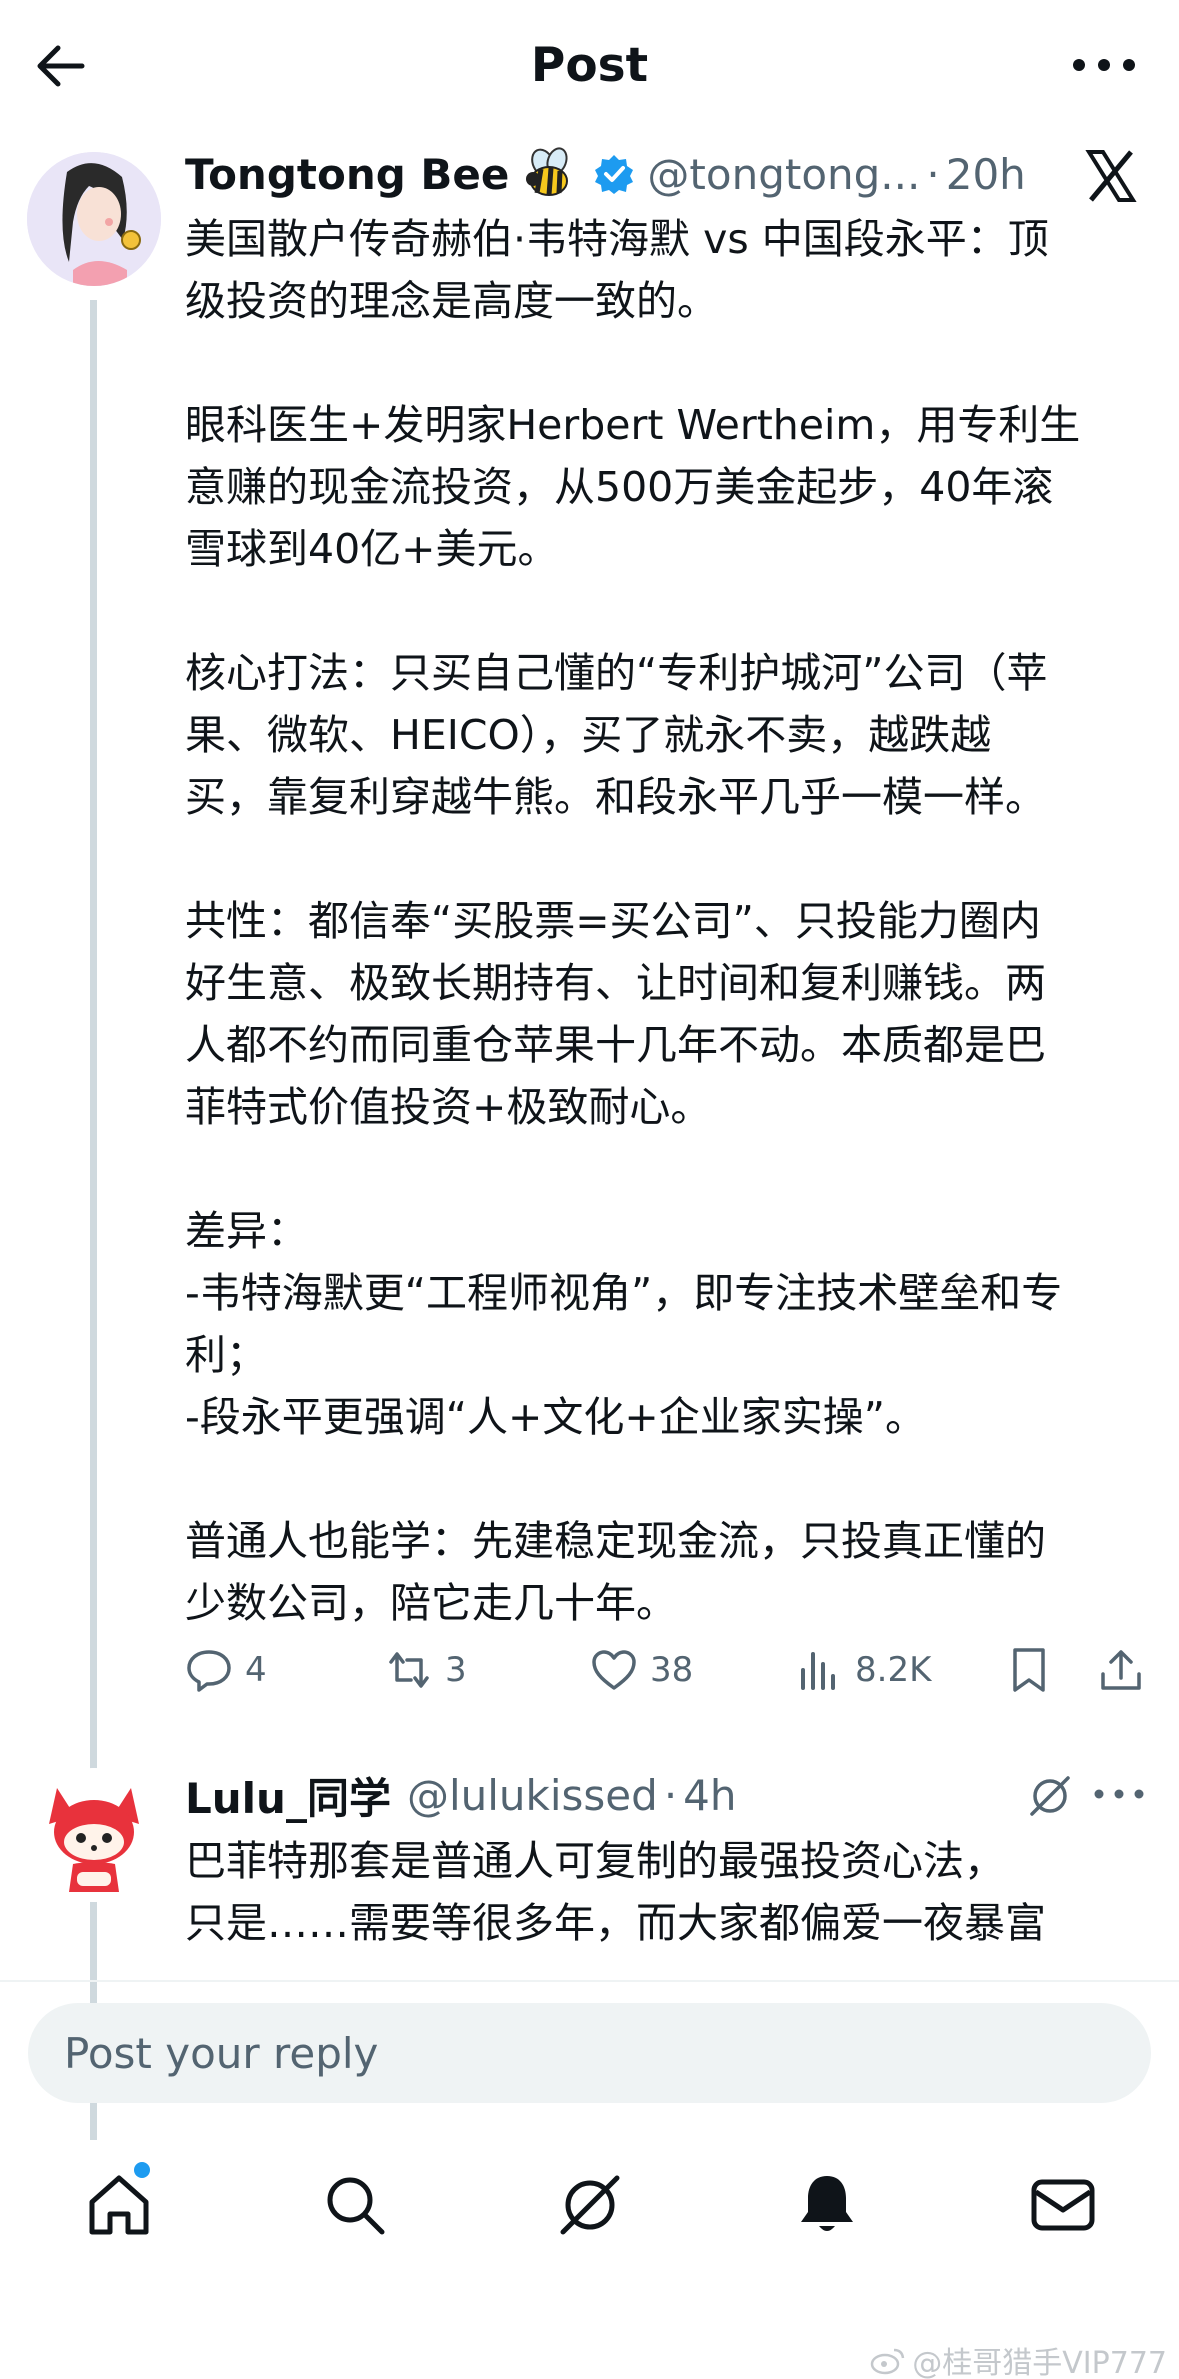  What do you see at coordinates (119, 2205) in the screenshot?
I see `home-icon` at bounding box center [119, 2205].